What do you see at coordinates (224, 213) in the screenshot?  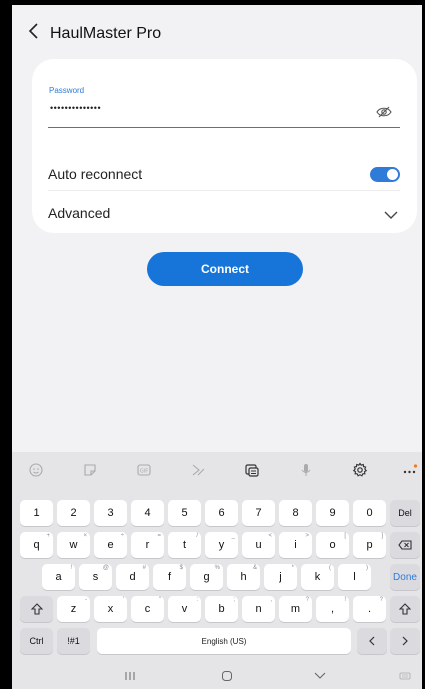 I see `advanced-row: Advanced` at bounding box center [224, 213].